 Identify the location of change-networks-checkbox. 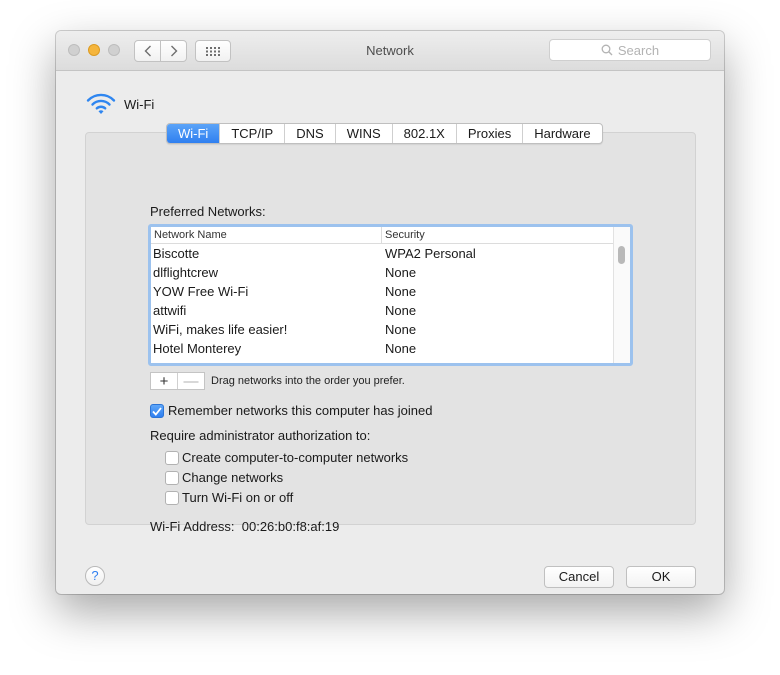
(172, 478).